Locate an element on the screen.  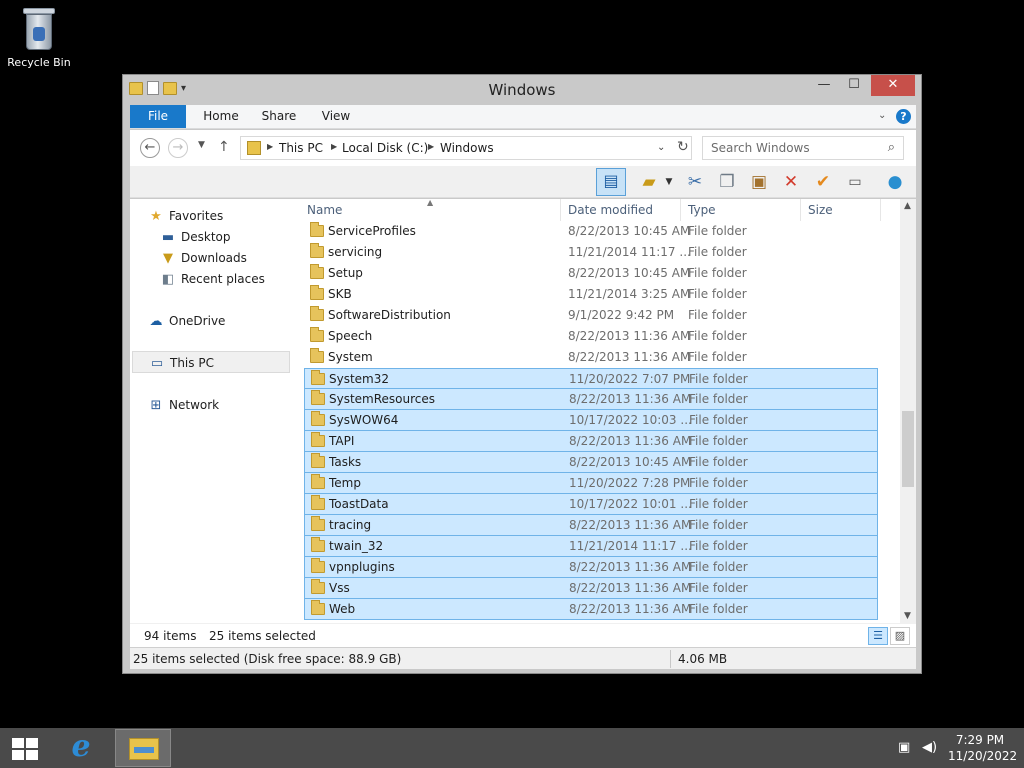
large-icons-view-button: ▨ is located at coordinates (900, 636).